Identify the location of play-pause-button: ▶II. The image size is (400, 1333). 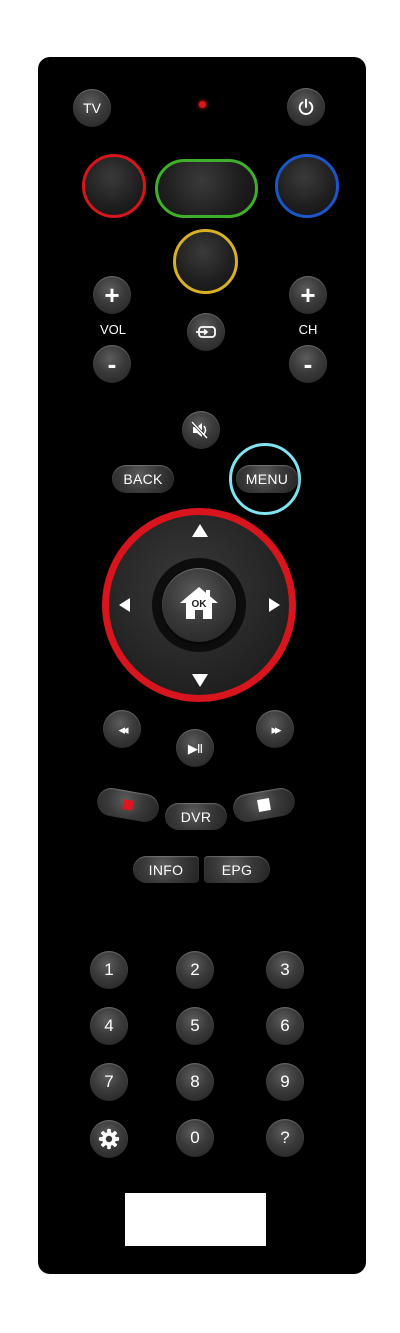
(195, 748).